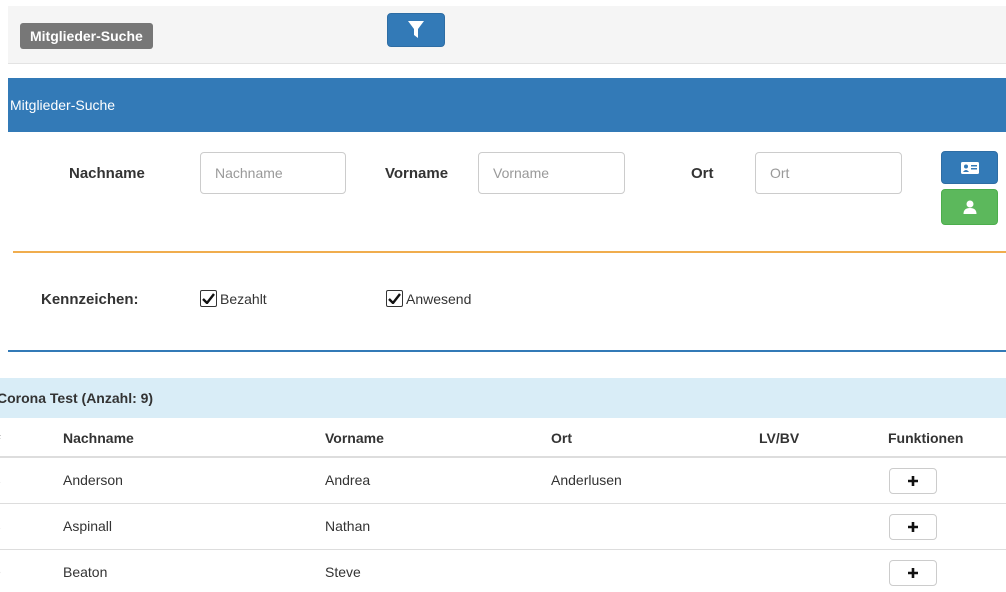  I want to click on vorname-label: Vorname, so click(417, 173).